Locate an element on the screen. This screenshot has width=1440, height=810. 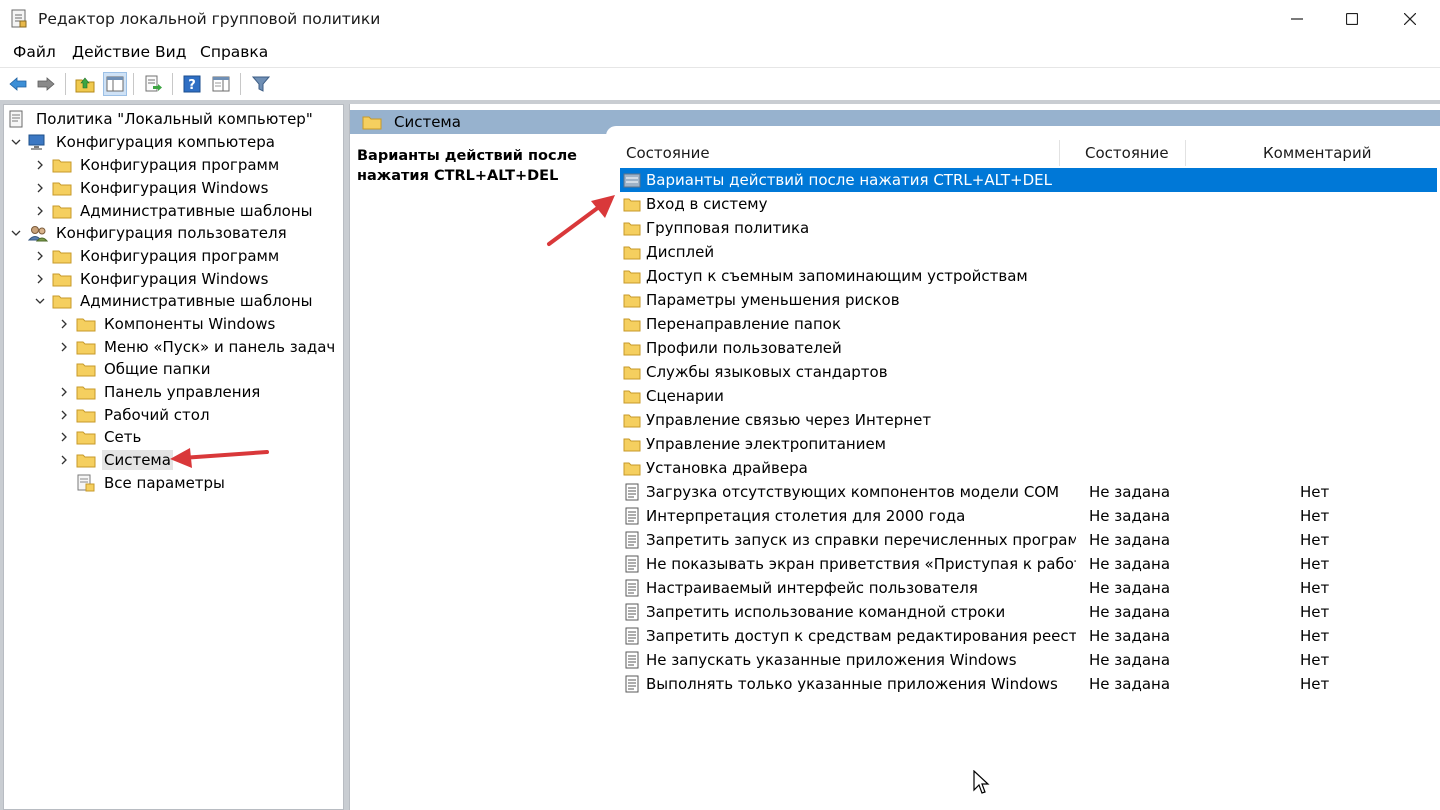
maximize-button is located at coordinates (1352, 19).